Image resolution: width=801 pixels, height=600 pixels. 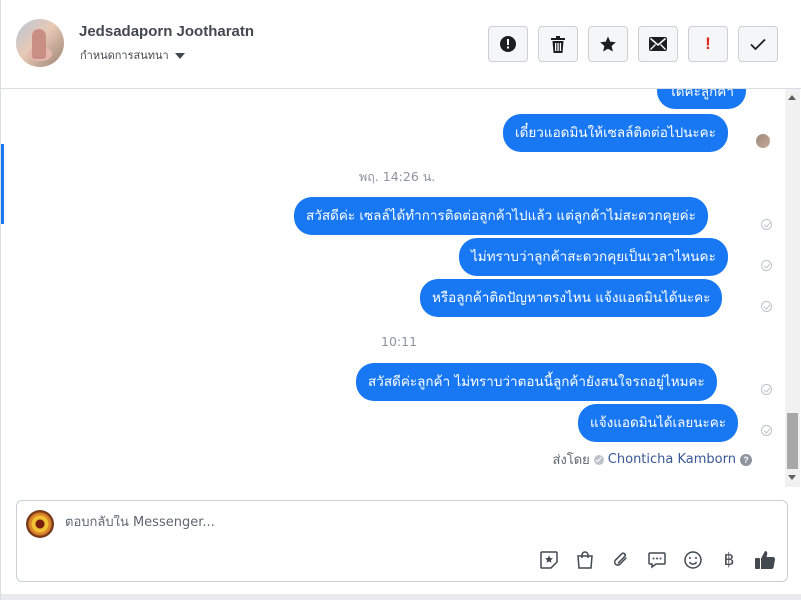 I want to click on shop-button, so click(x=585, y=560).